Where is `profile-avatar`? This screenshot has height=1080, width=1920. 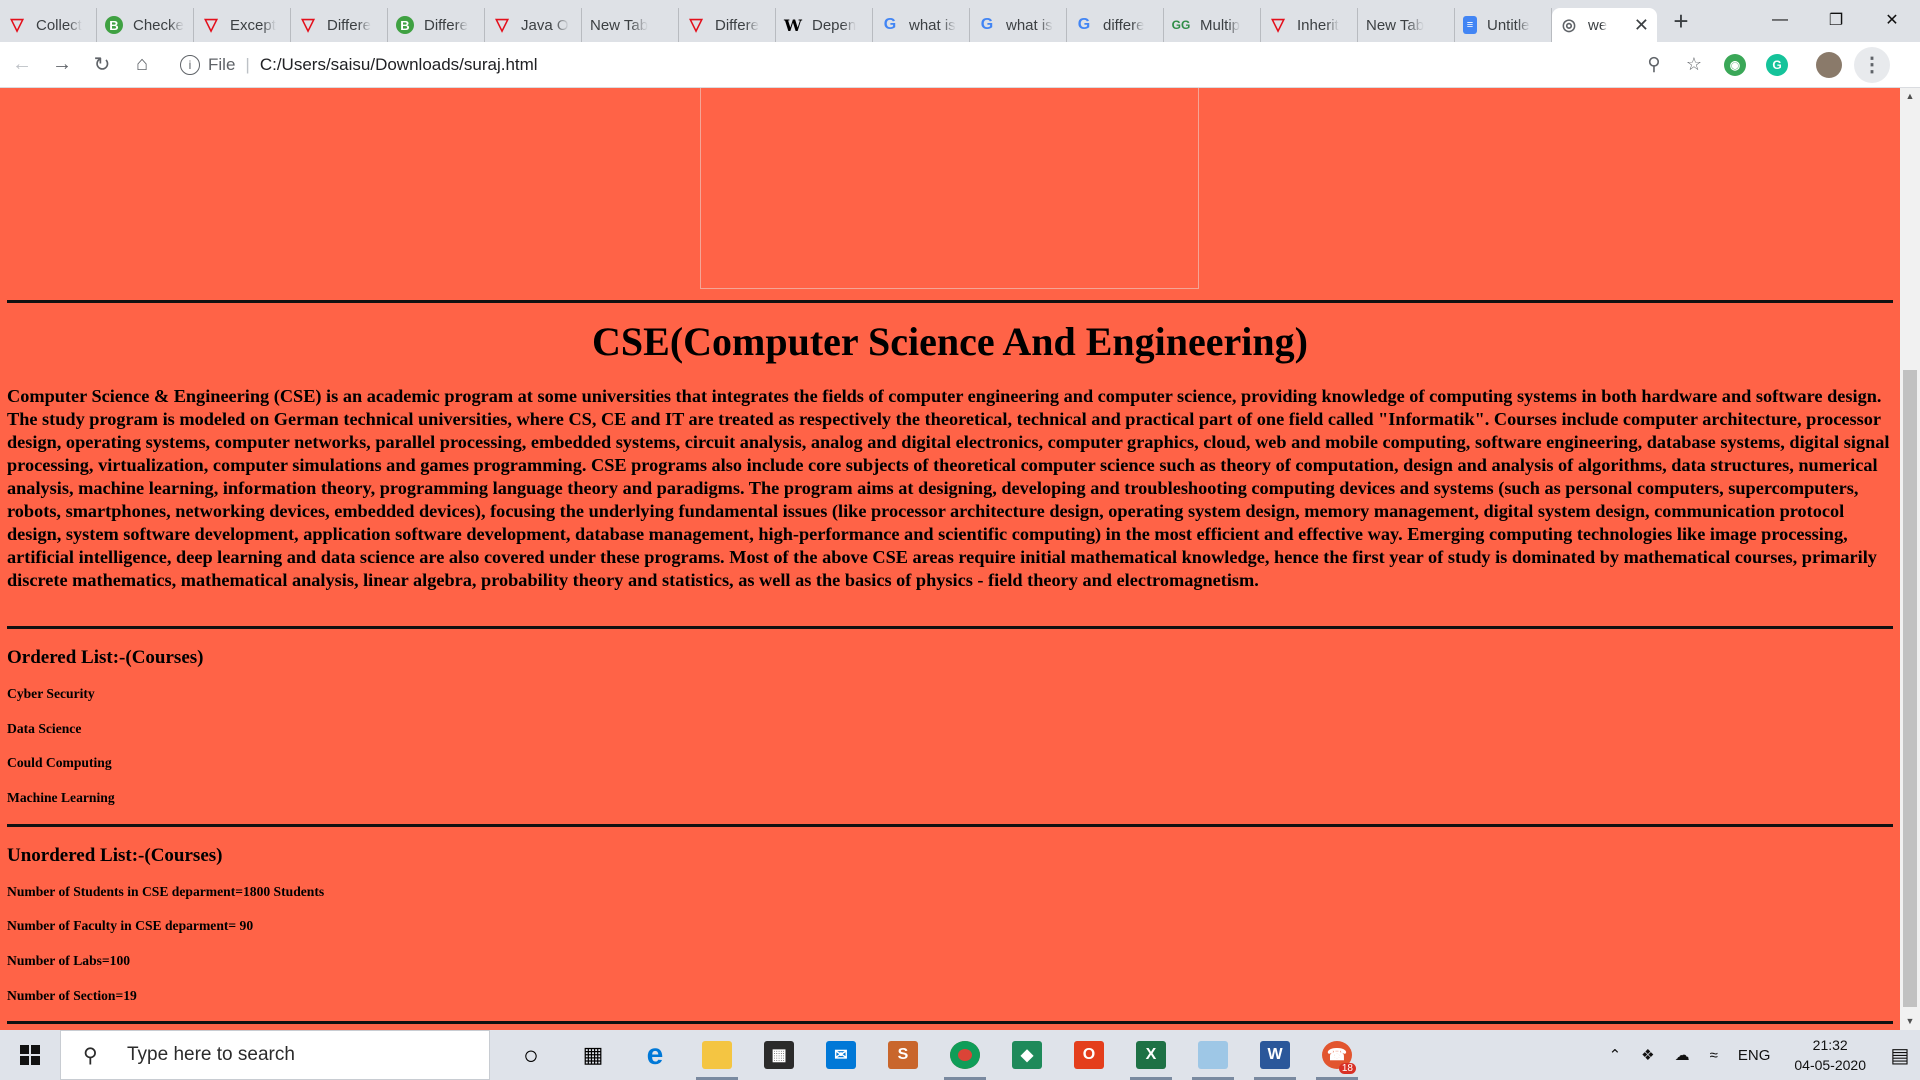 profile-avatar is located at coordinates (1829, 64).